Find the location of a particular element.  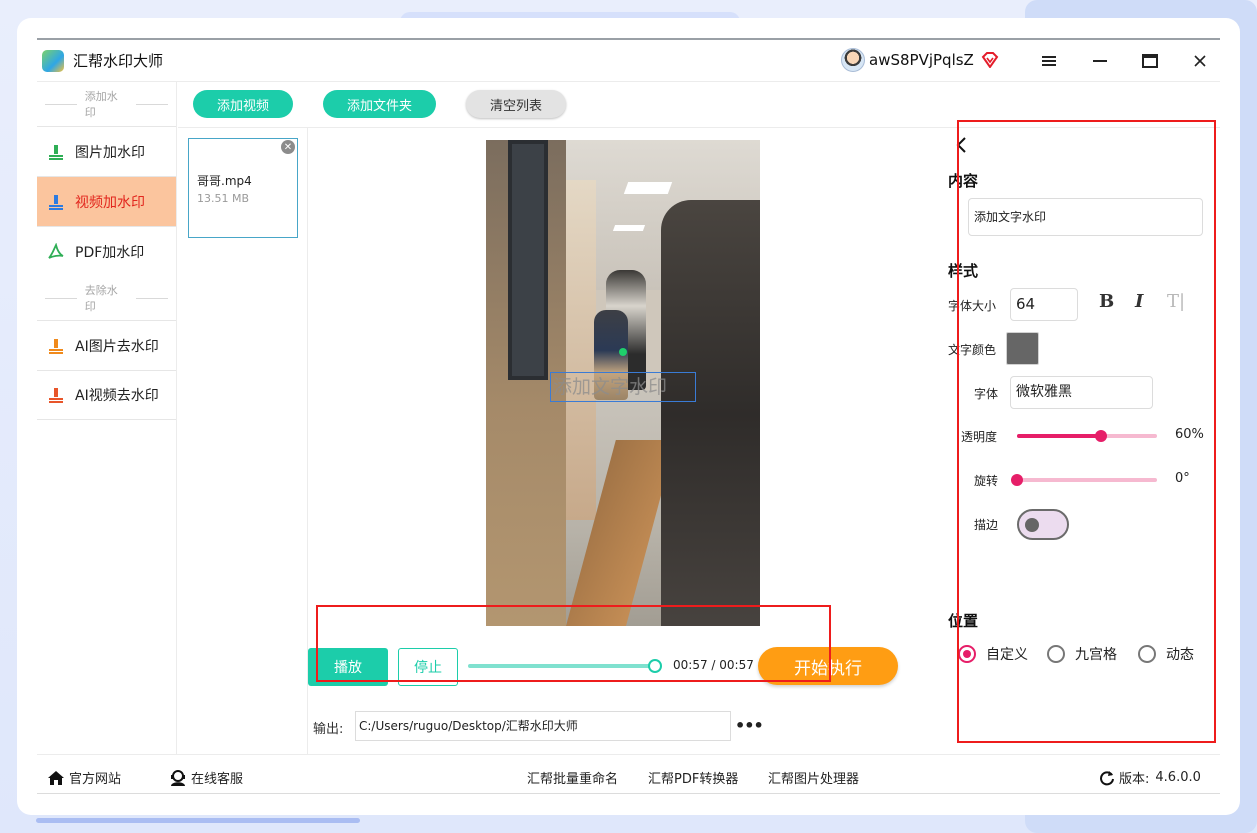

output-path-field: C:/Users/ruguo/Desktop/汇帮水印大师 is located at coordinates (543, 726).